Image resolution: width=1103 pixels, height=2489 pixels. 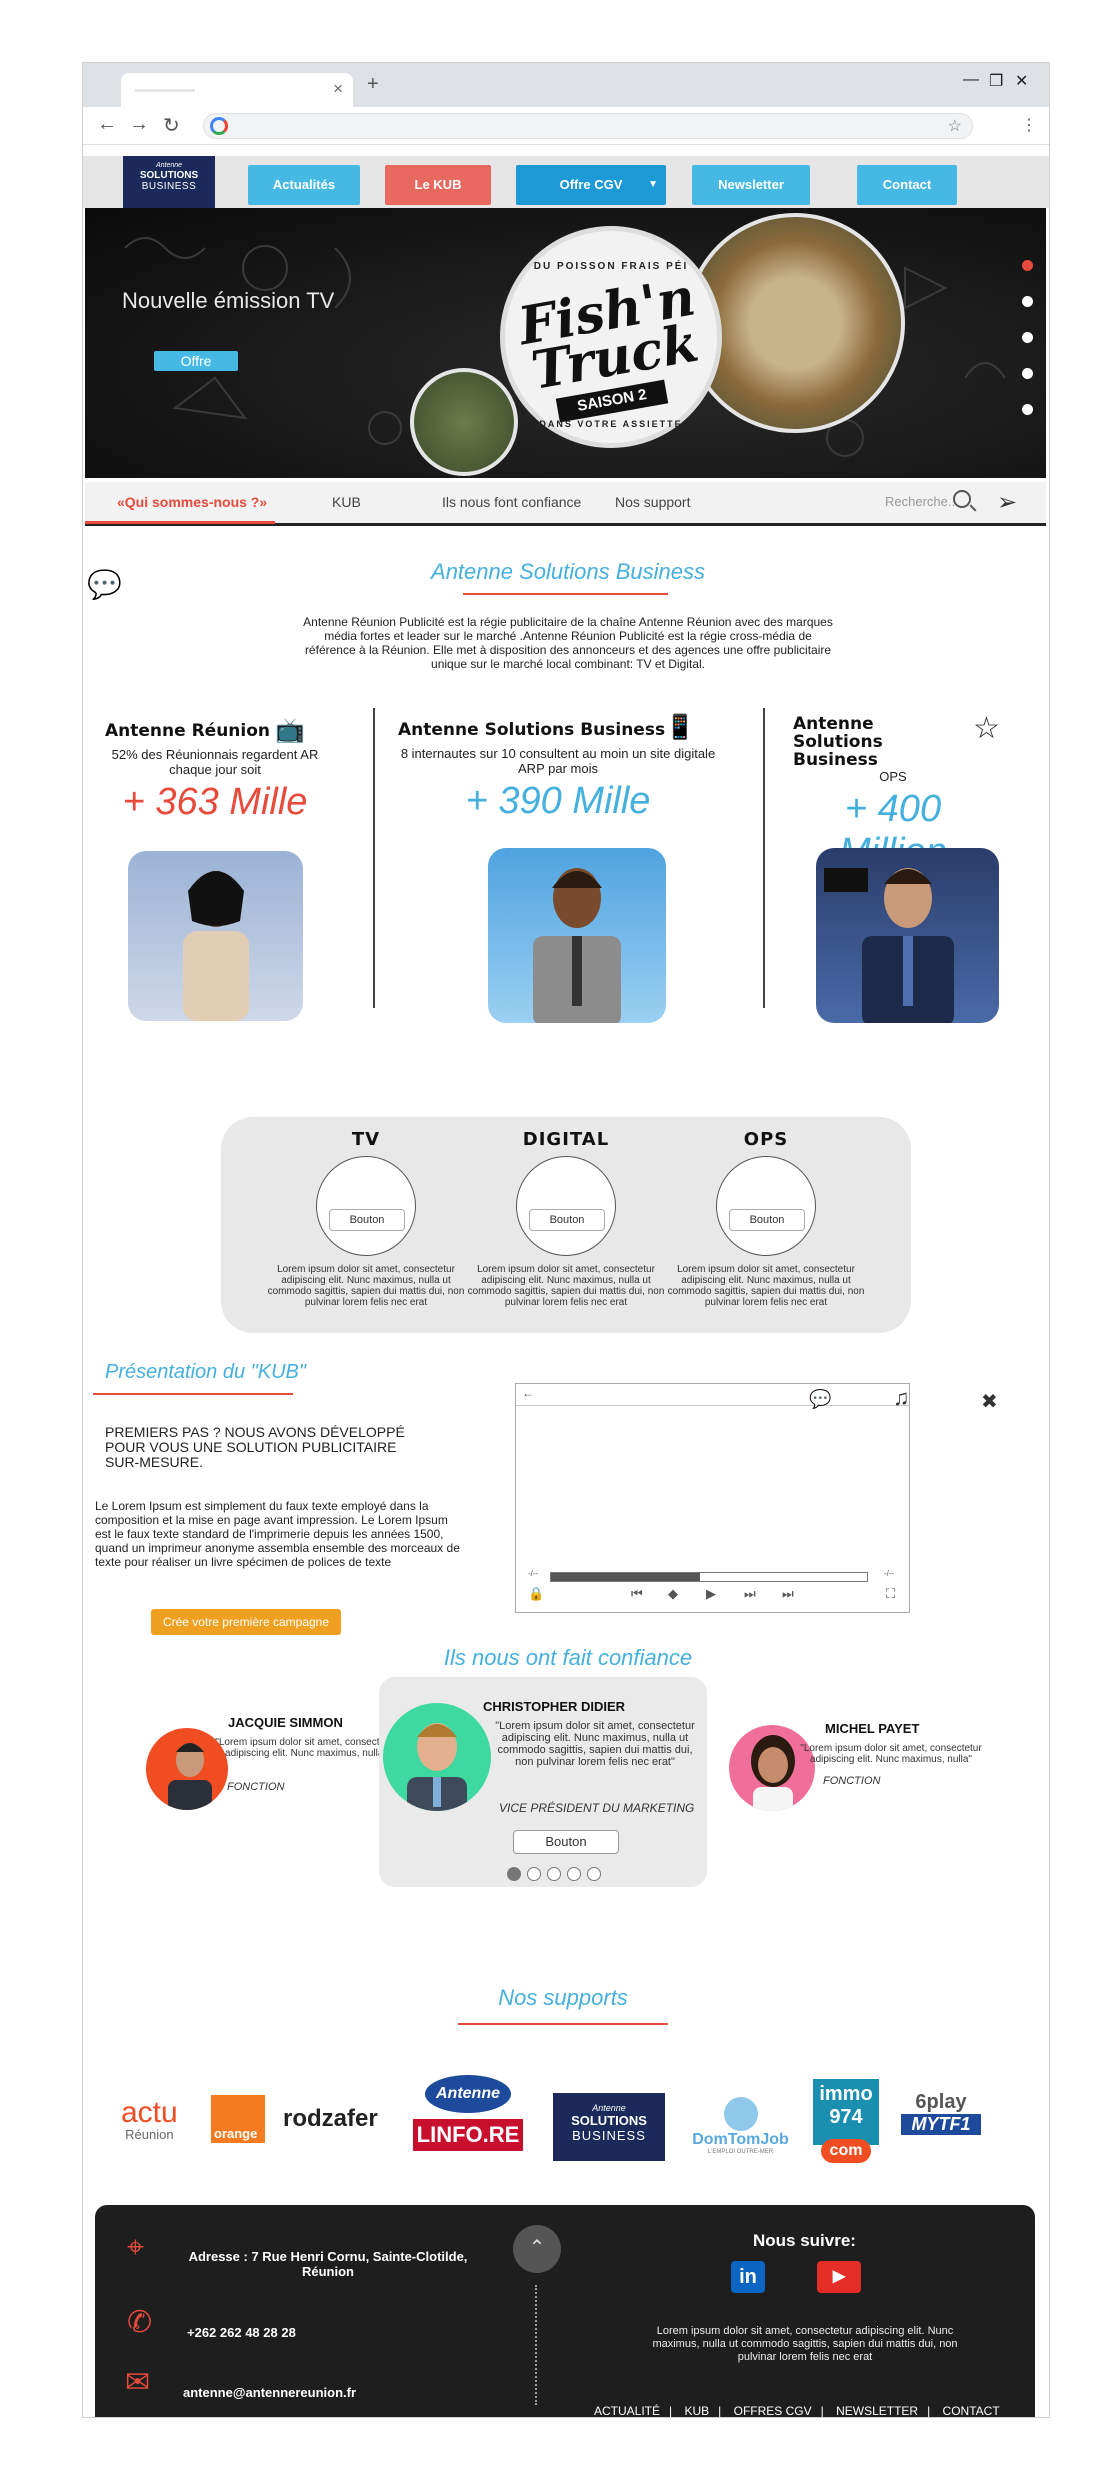 I want to click on footer-link-actualite: ACTUALITÉ, so click(x=627, y=2410).